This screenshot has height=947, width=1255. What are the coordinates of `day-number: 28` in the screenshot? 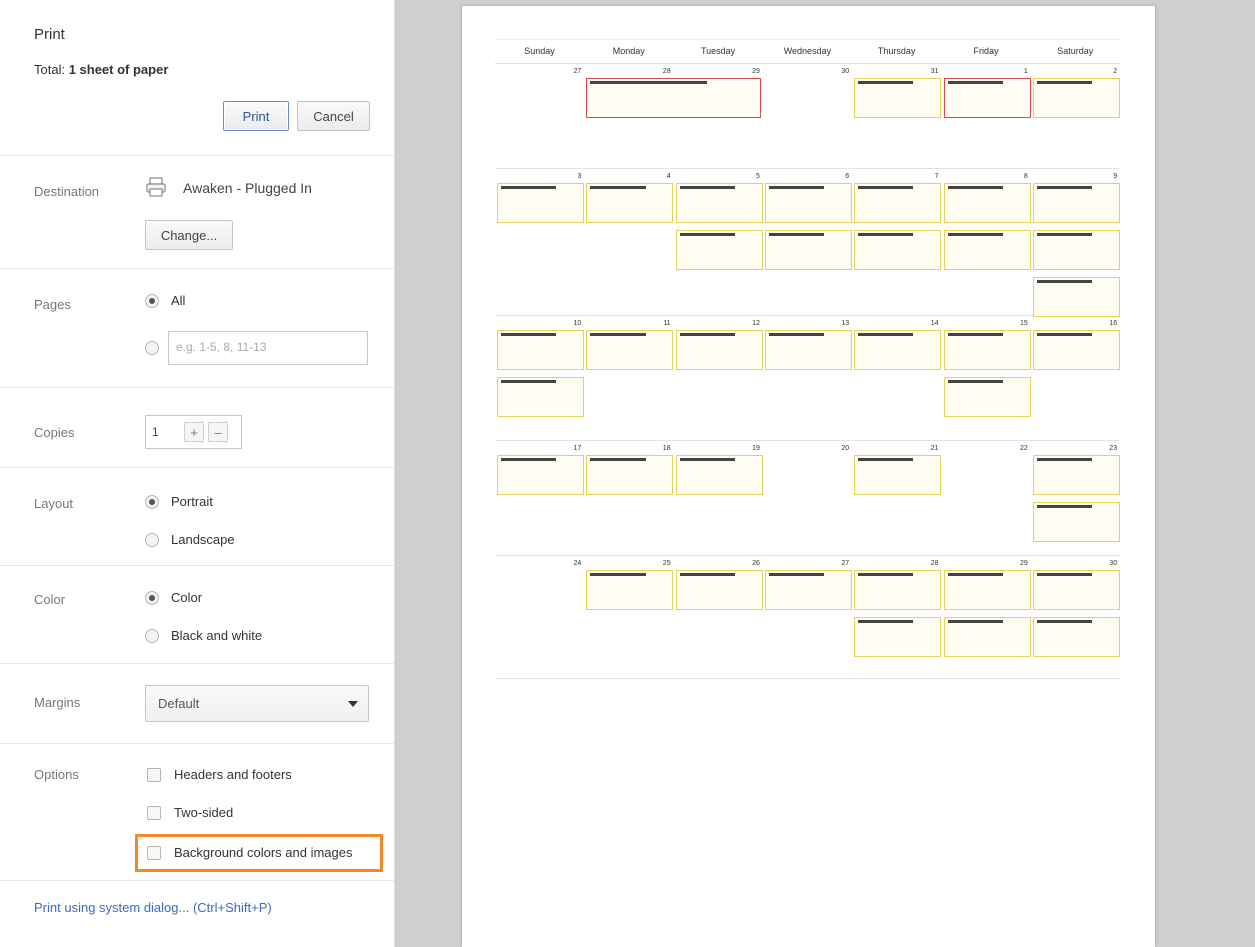 It's located at (934, 563).